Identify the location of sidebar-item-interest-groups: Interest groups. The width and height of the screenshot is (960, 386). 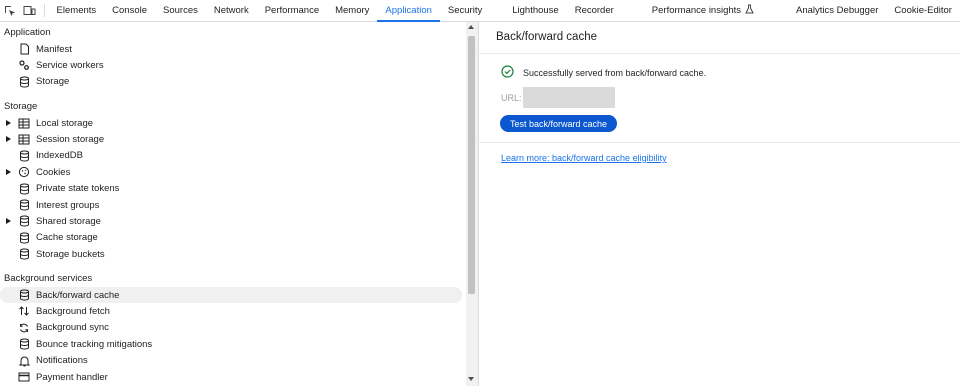
(231, 205).